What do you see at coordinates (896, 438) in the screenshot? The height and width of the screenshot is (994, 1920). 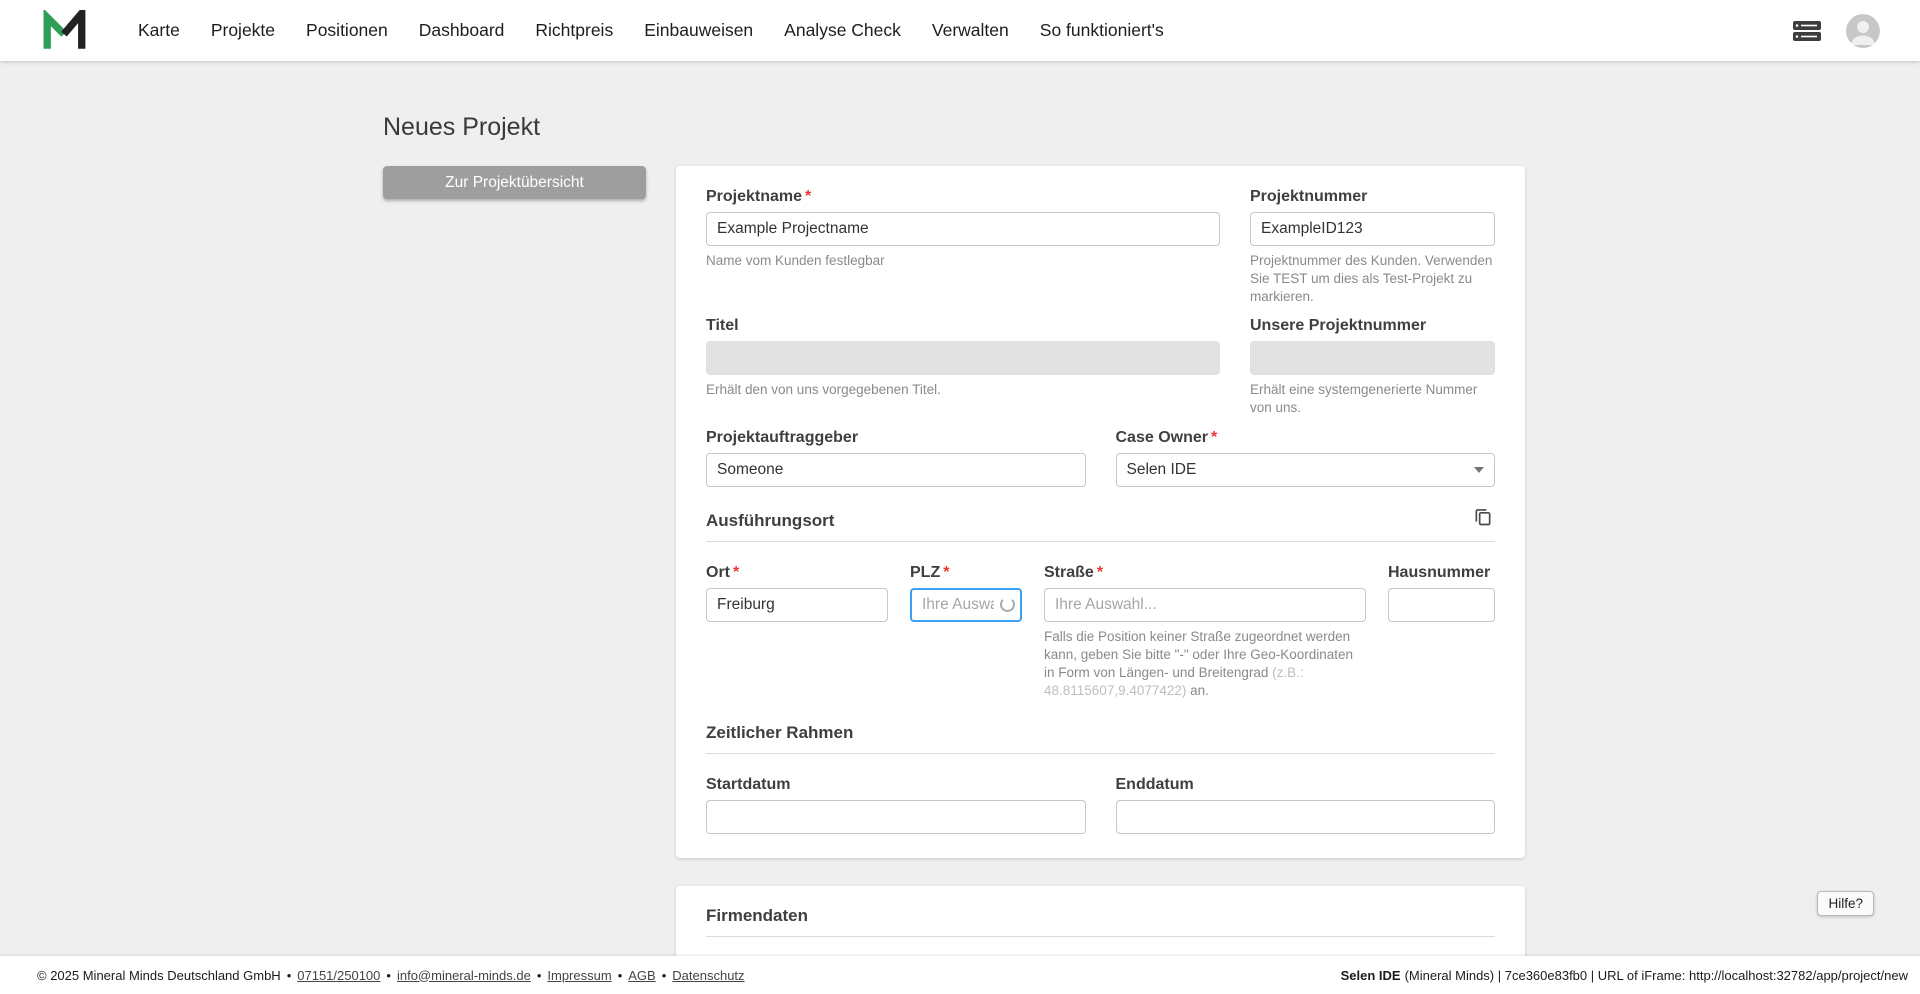 I see `projektauftraggeber-label: Projektauftraggeber` at bounding box center [896, 438].